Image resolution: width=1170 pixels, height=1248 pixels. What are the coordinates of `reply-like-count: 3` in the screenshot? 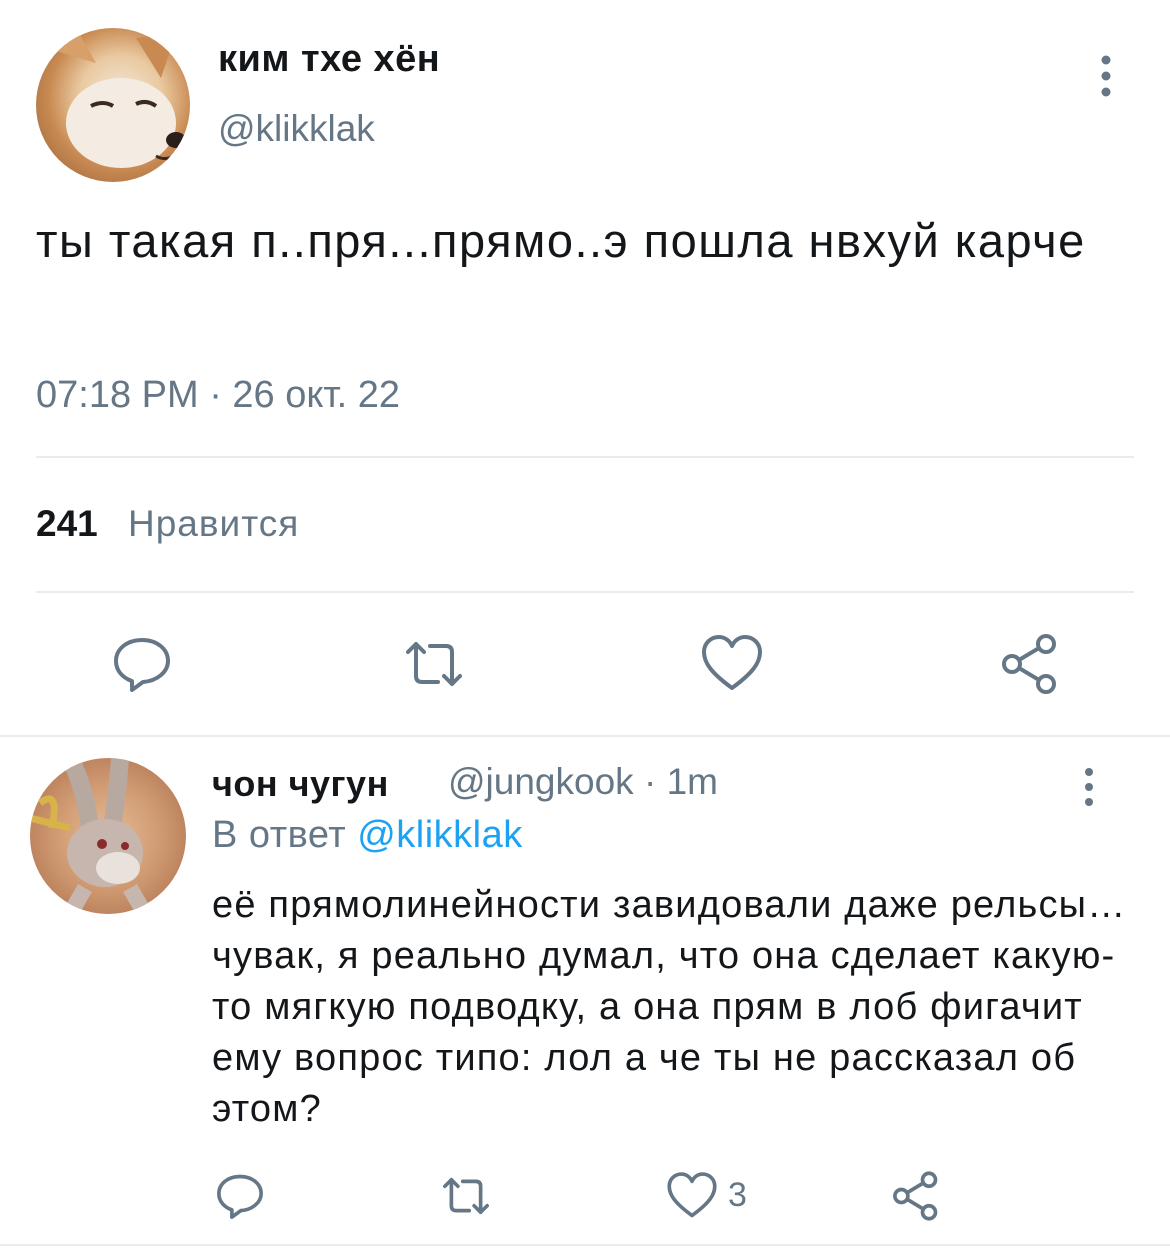 It's located at (737, 1195).